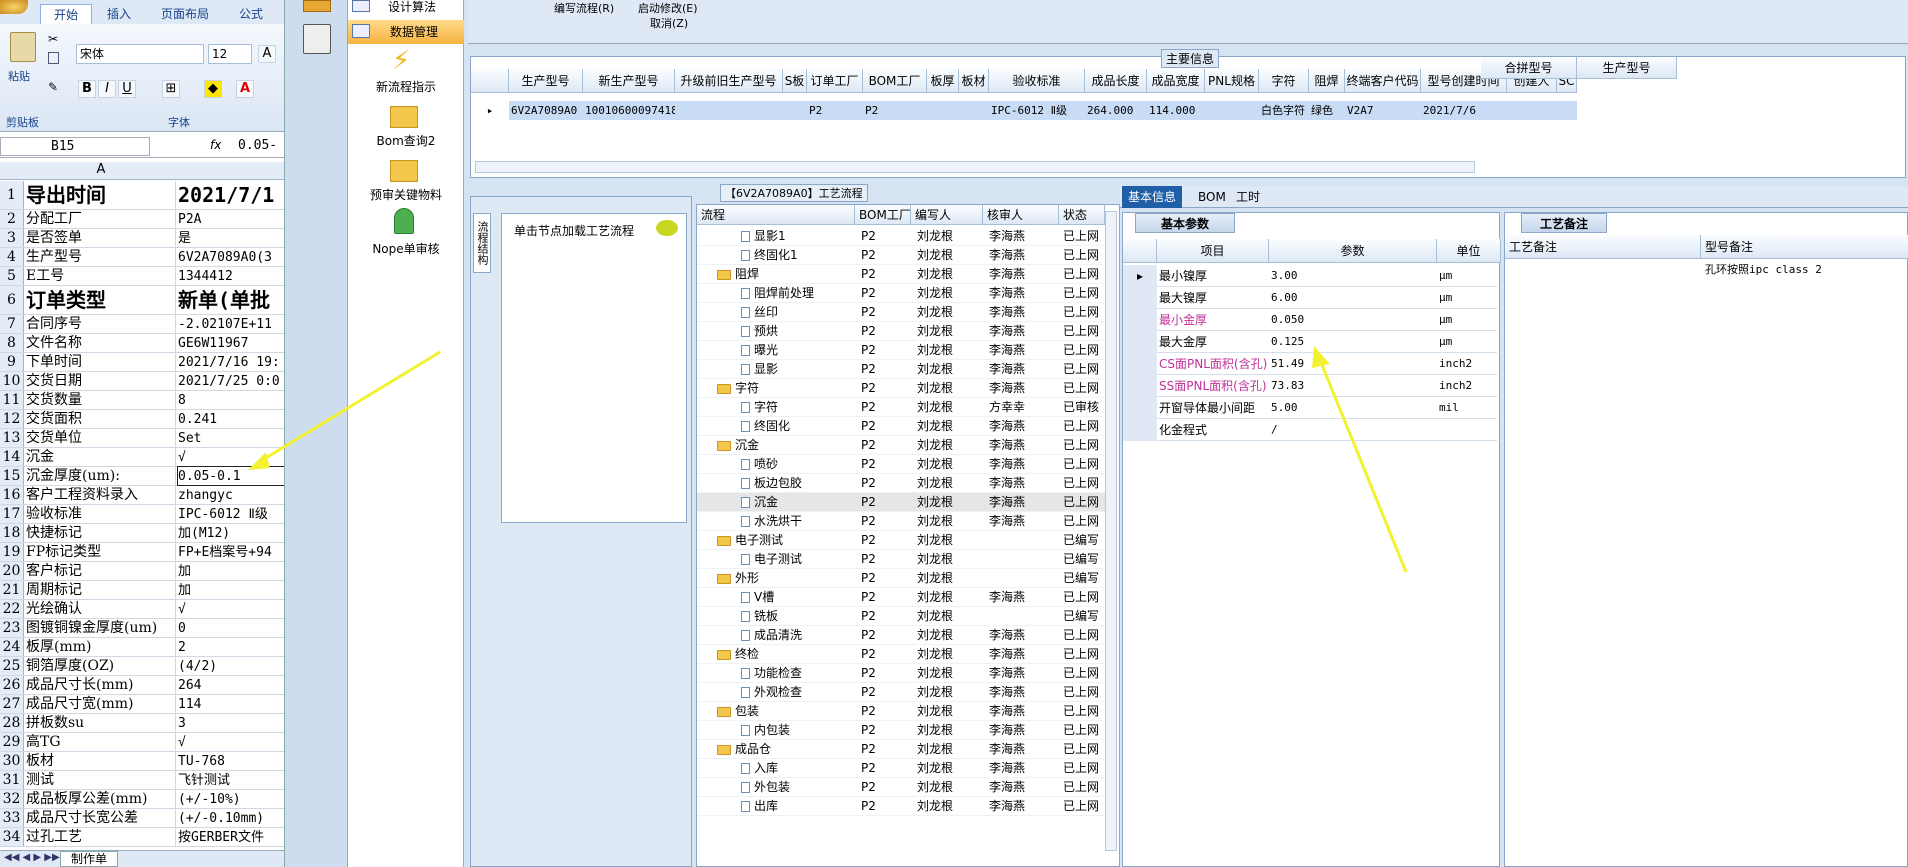 The height and width of the screenshot is (867, 1908). I want to click on cell-a: 订单类型, so click(101, 300).